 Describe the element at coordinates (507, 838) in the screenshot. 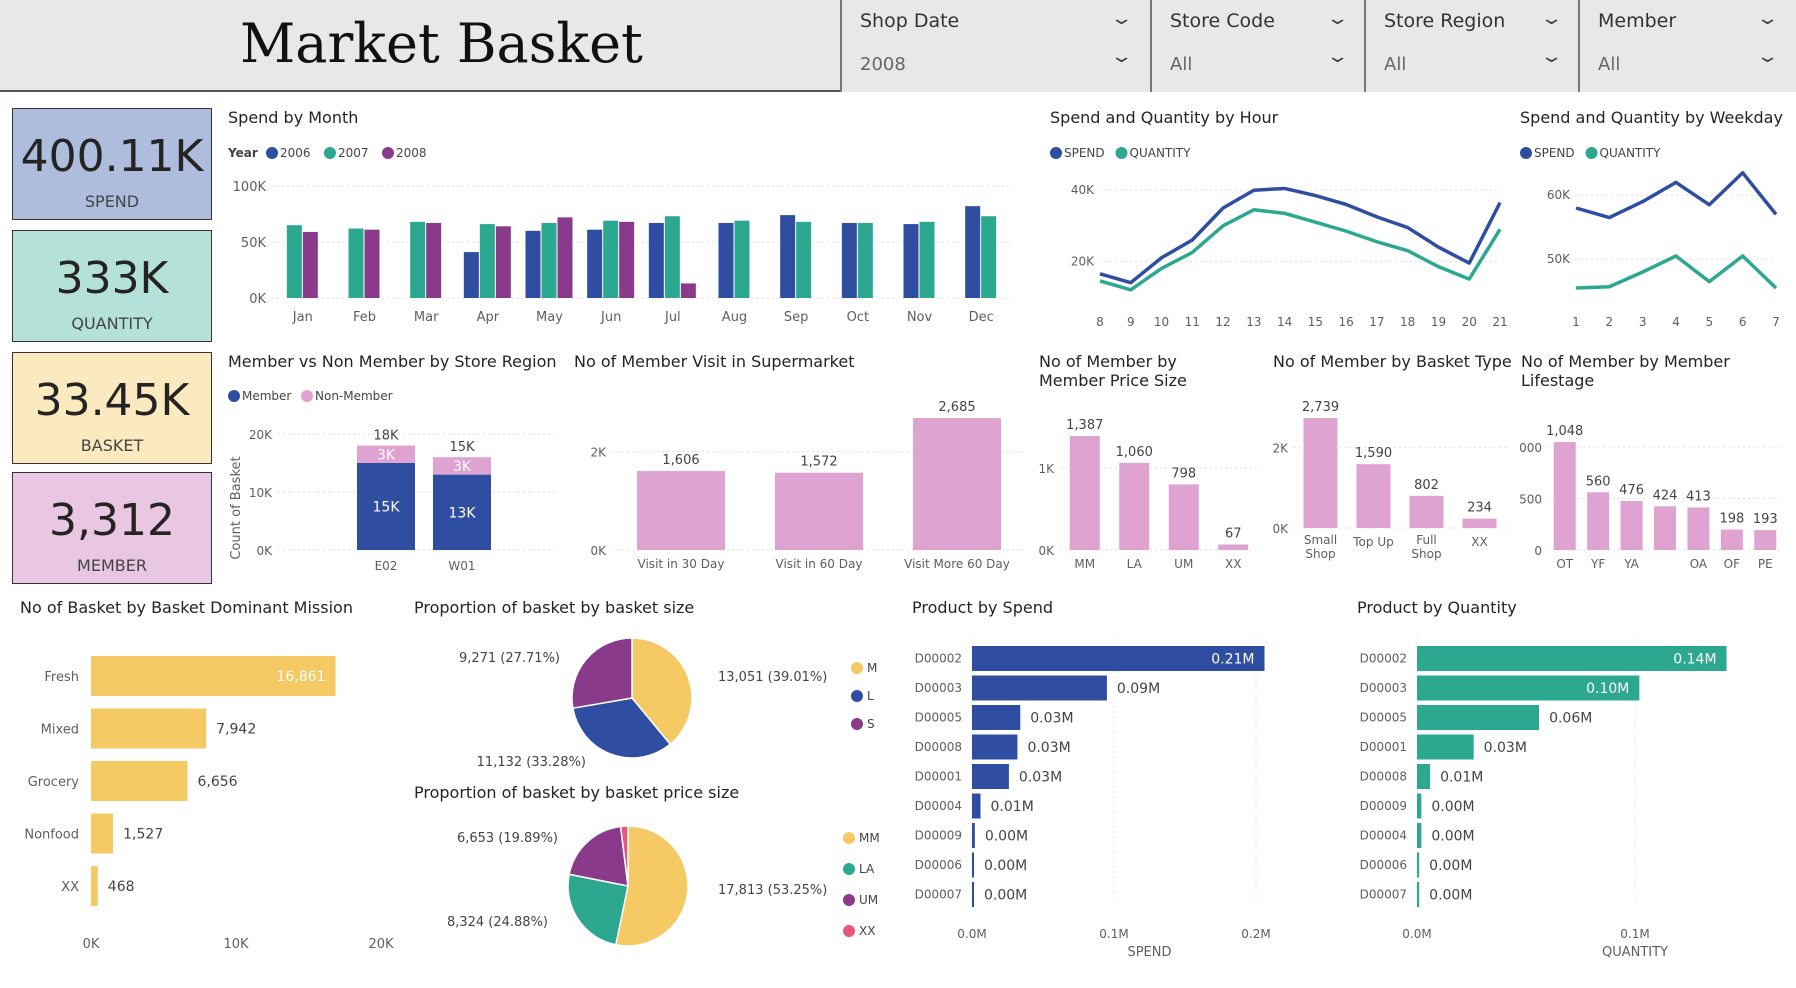

I see `slice-label: 6,653 (19.89%)` at that location.